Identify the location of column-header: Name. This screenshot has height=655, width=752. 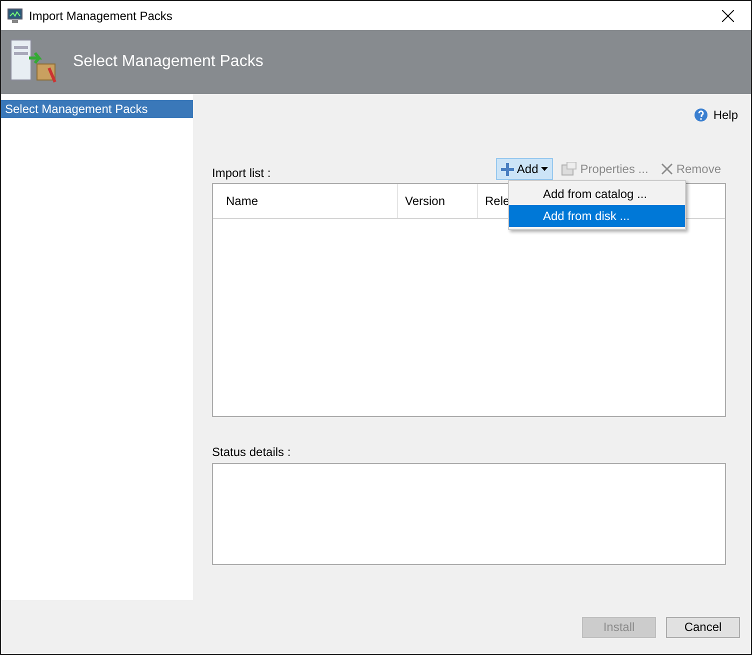
(305, 201).